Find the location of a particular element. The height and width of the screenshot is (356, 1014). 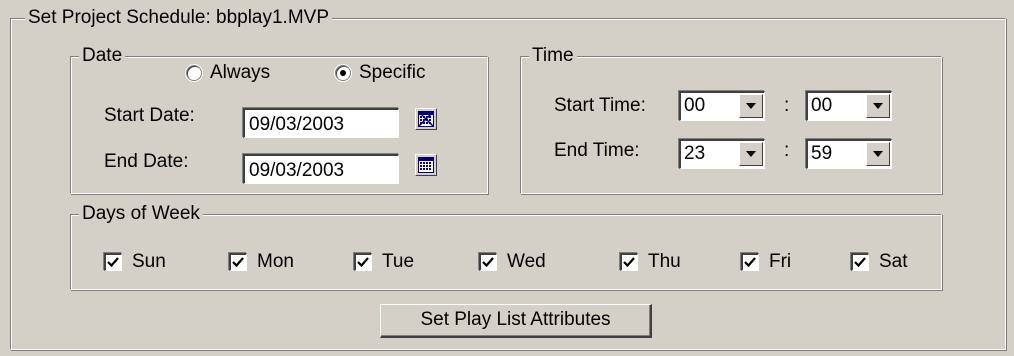

day-checkbox-sat: Sat is located at coordinates (879, 262).